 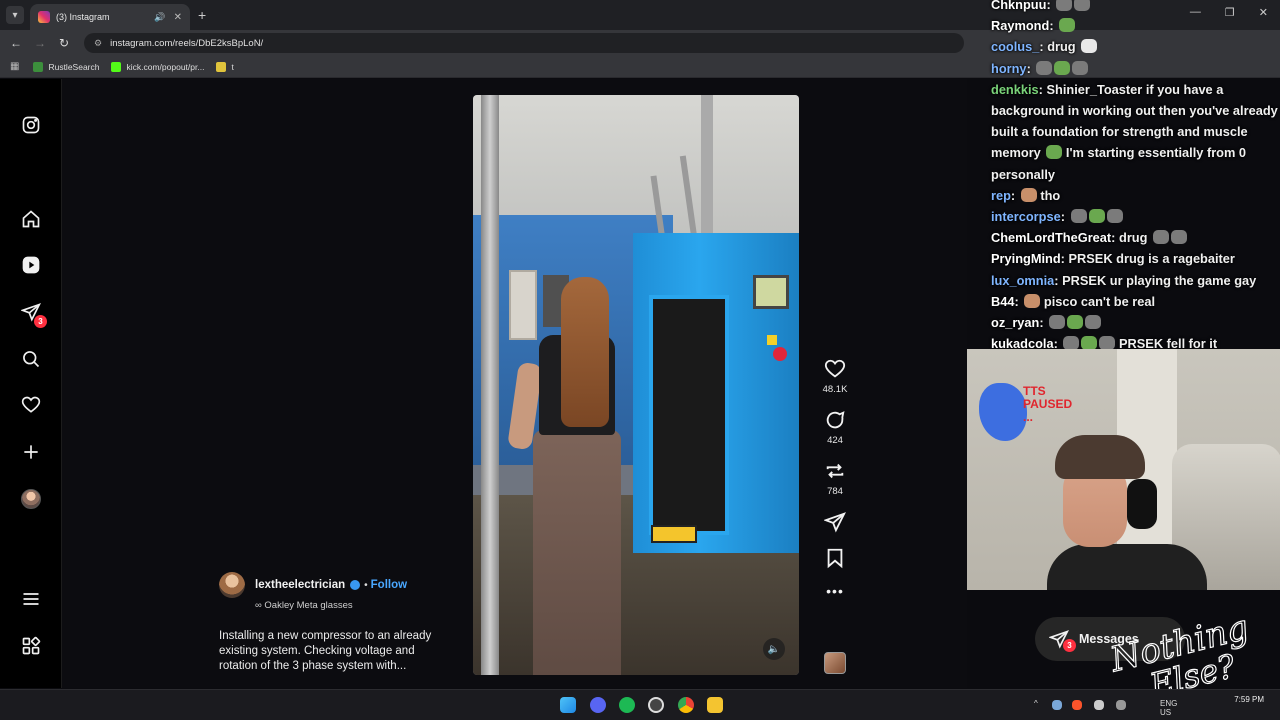 I want to click on create-plus-icon, so click(x=31, y=452).